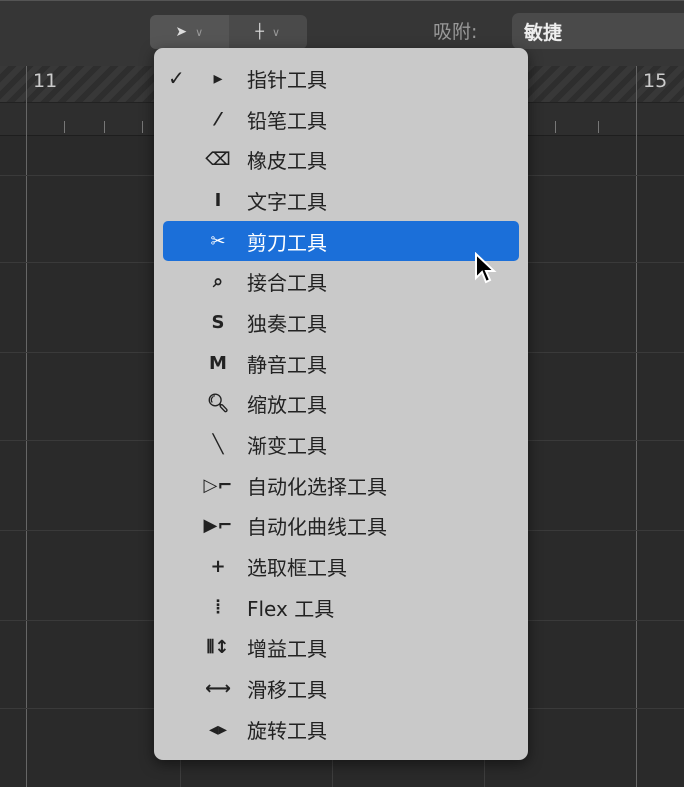 Image resolution: width=684 pixels, height=787 pixels. Describe the element at coordinates (287, 690) in the screenshot. I see `menu-item-label: 滑移工具` at that location.